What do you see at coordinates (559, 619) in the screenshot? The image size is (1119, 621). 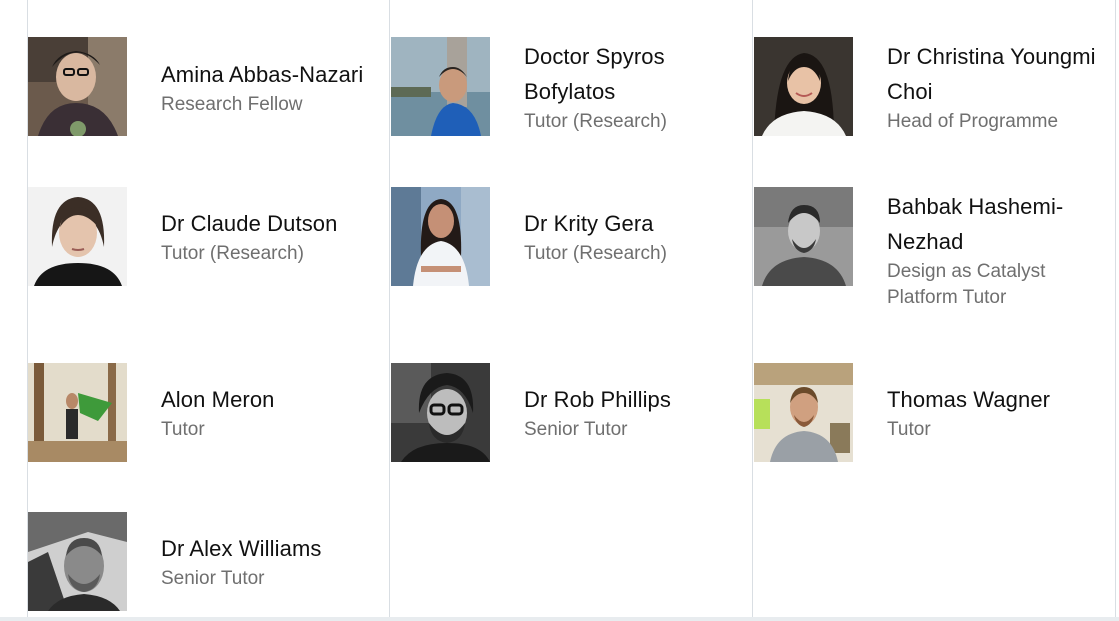 I see `bottom-border` at bounding box center [559, 619].